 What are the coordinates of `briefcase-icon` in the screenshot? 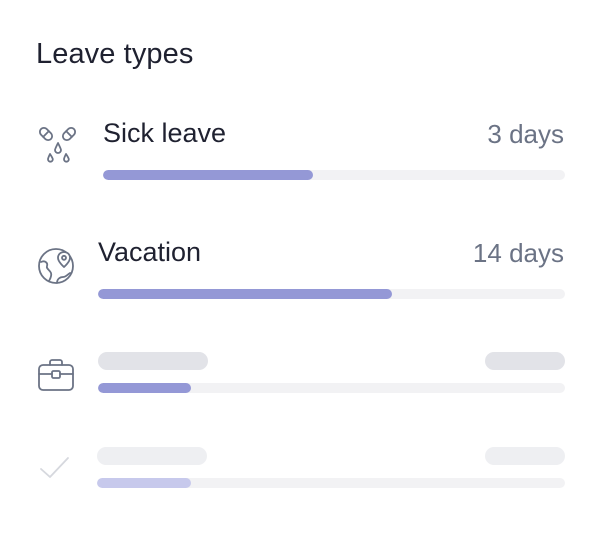 It's located at (56, 375).